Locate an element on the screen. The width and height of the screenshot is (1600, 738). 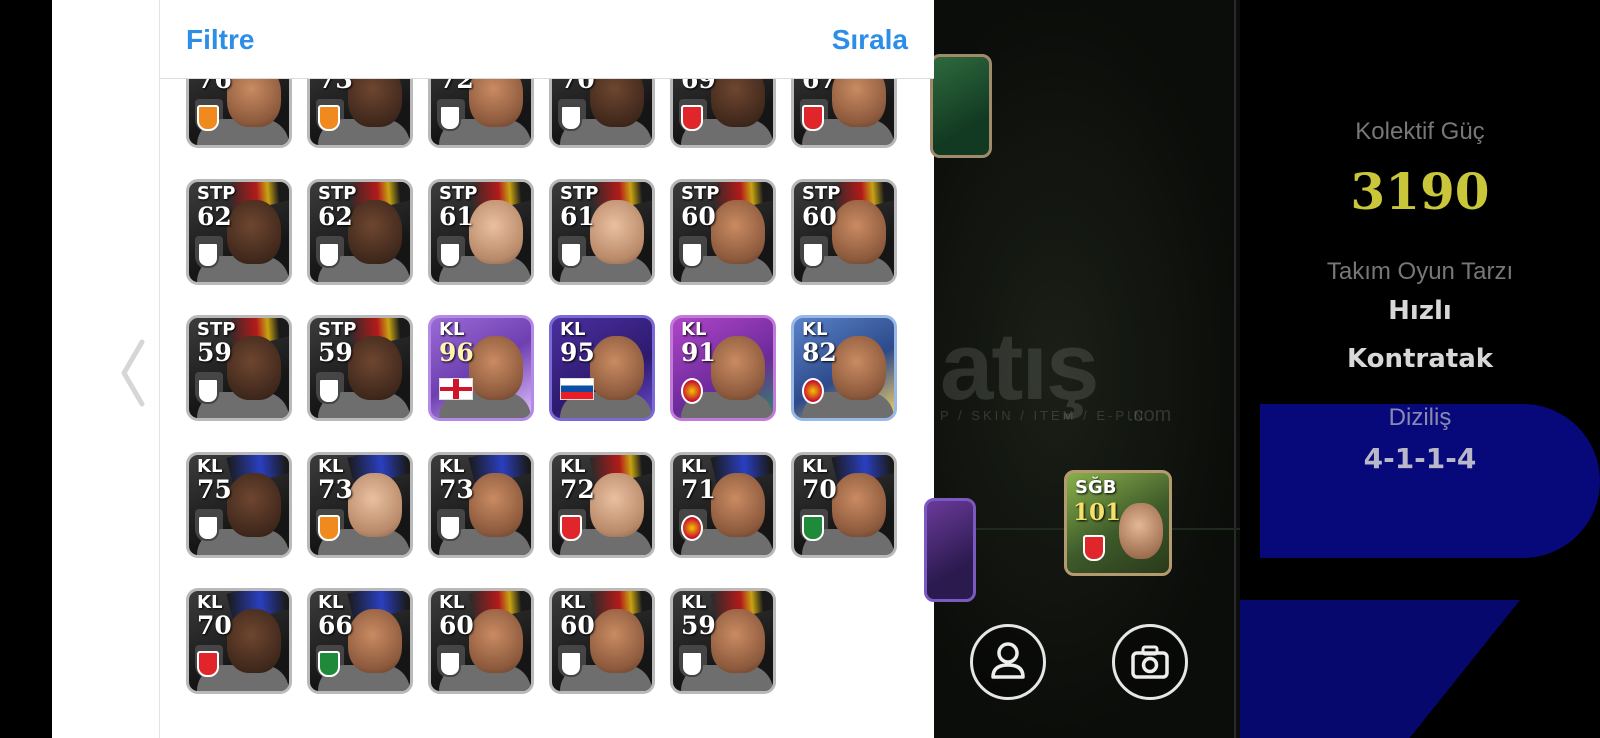
card-rating: 75 is located at coordinates (214, 489).